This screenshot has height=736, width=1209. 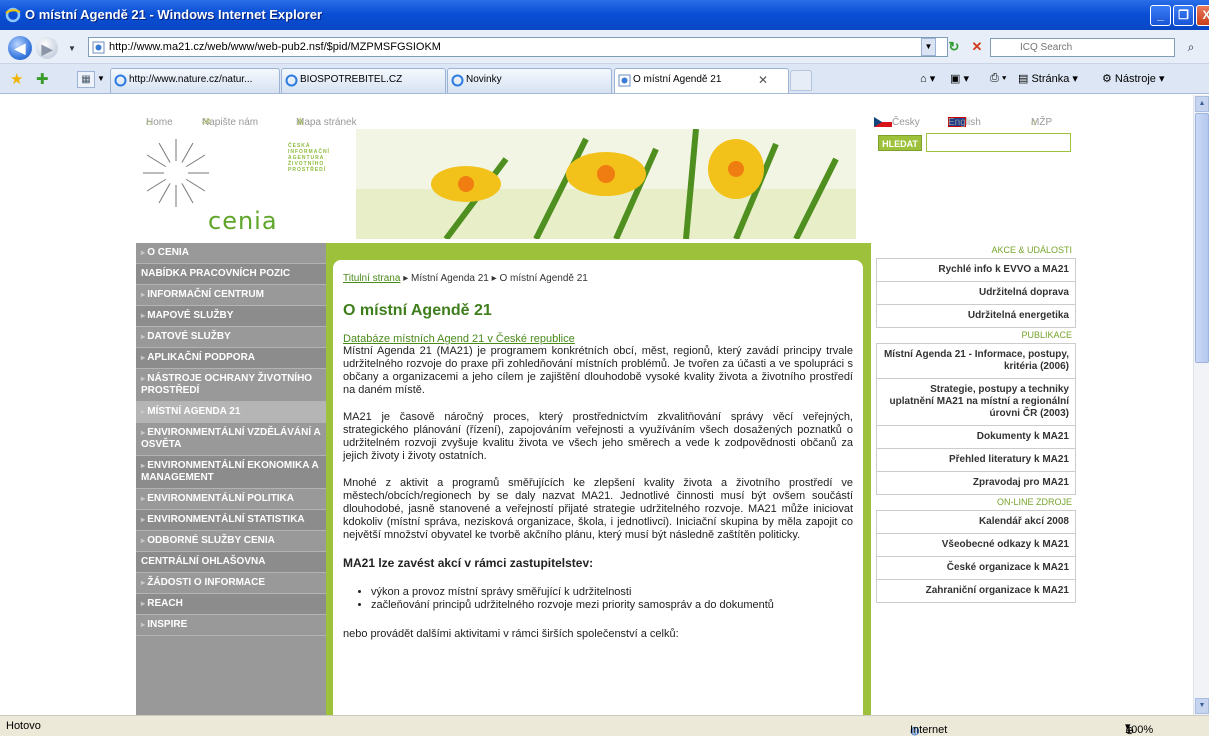 I want to click on leftnav-item: ▸ ENVIRONMENTÁLNÍ STATISTIKA, so click(x=231, y=520).